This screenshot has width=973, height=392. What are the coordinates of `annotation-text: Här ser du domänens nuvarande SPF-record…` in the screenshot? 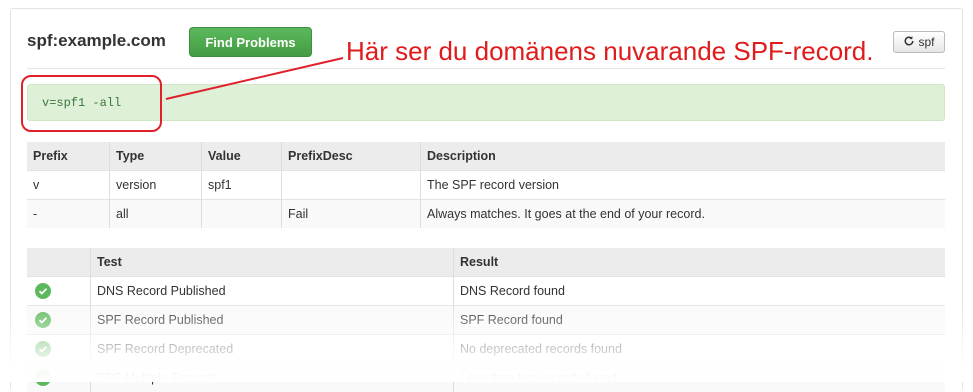 It's located at (610, 51).